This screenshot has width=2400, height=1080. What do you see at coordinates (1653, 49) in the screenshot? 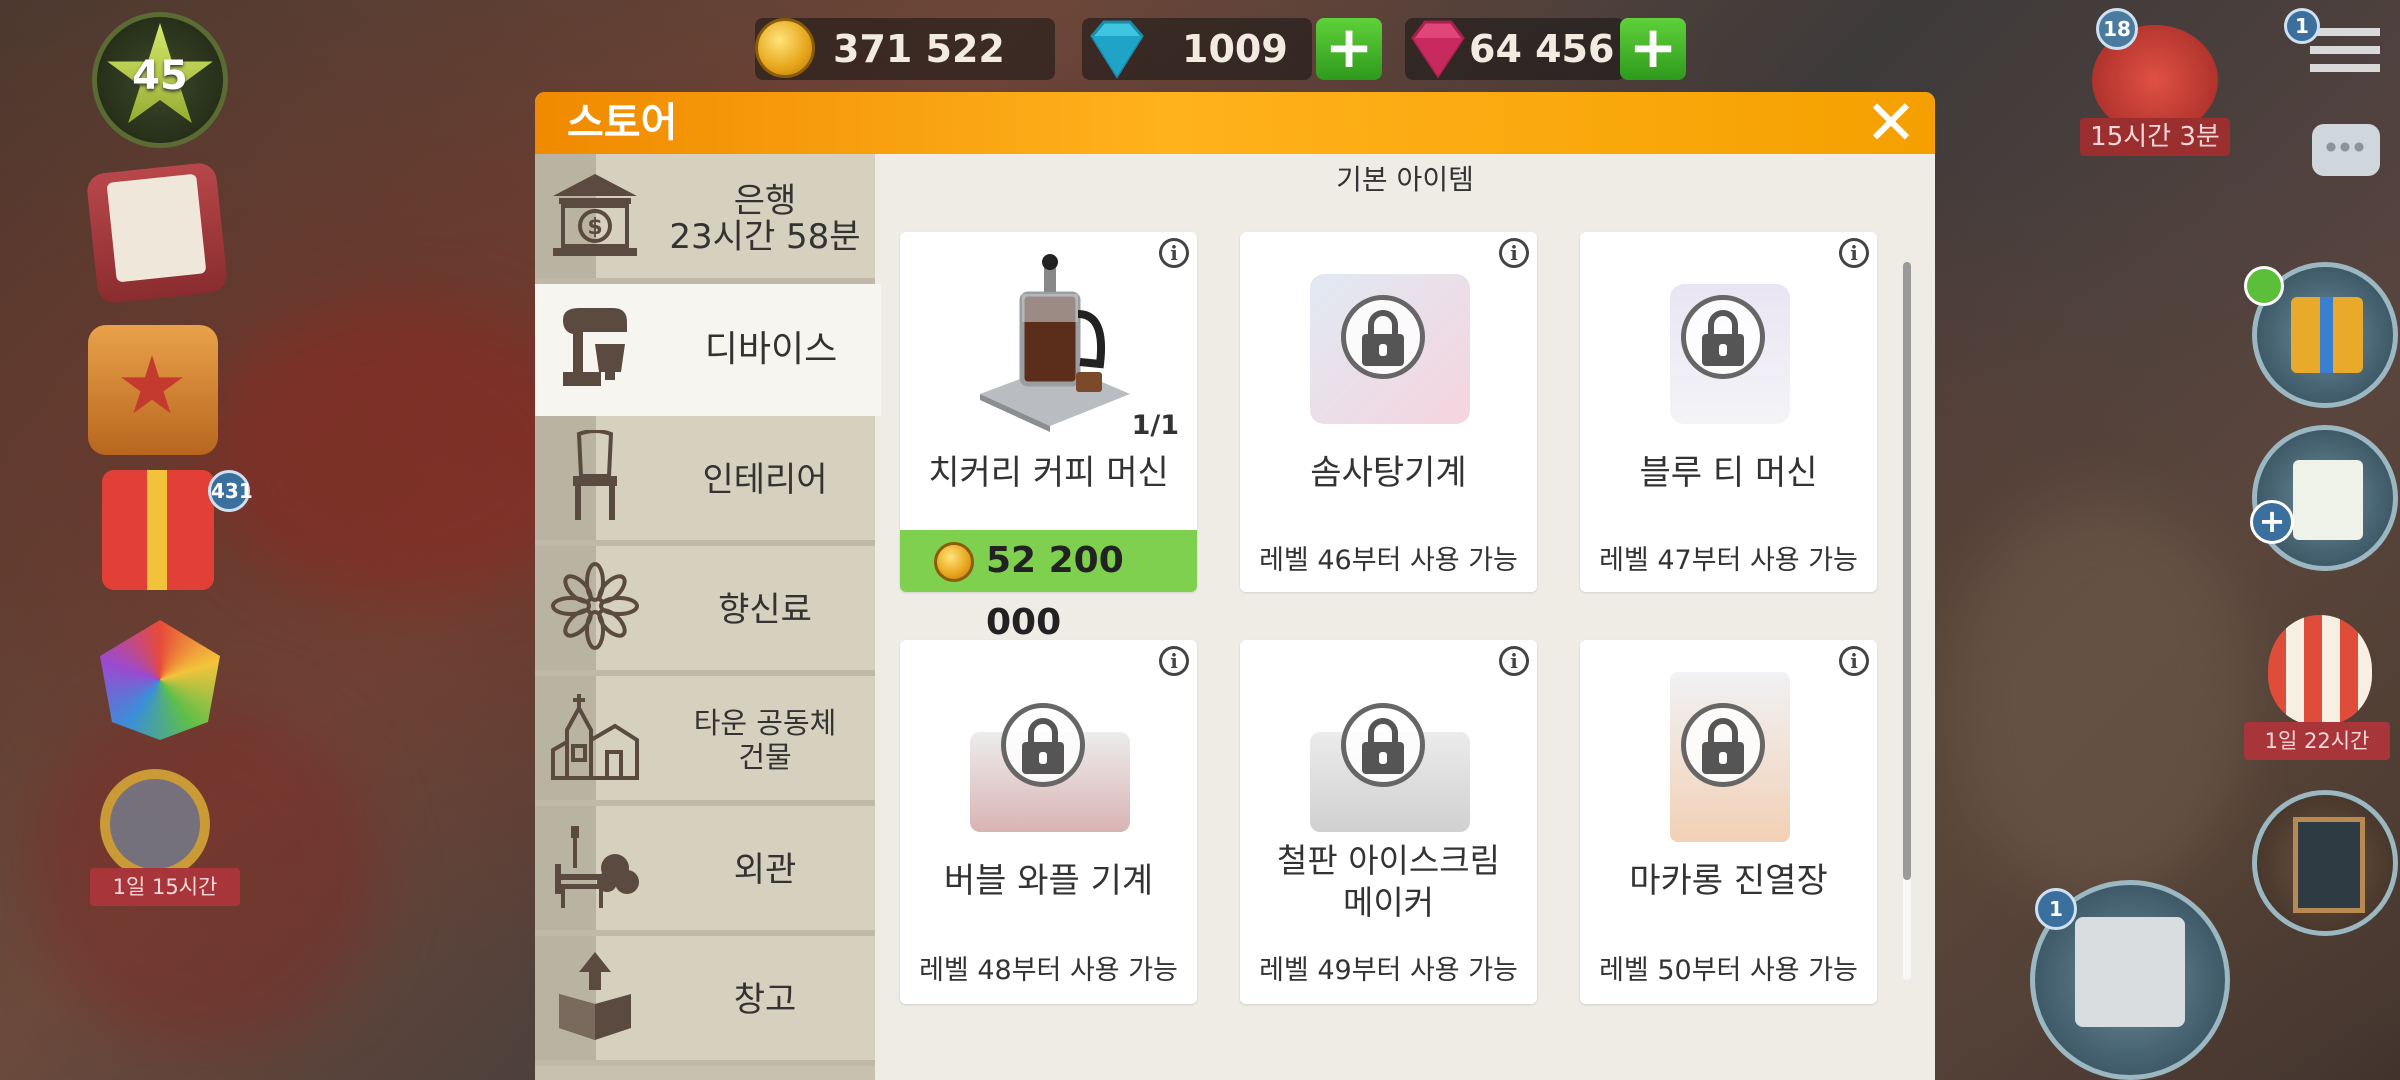
I see `buy-rubies-button: +` at bounding box center [1653, 49].